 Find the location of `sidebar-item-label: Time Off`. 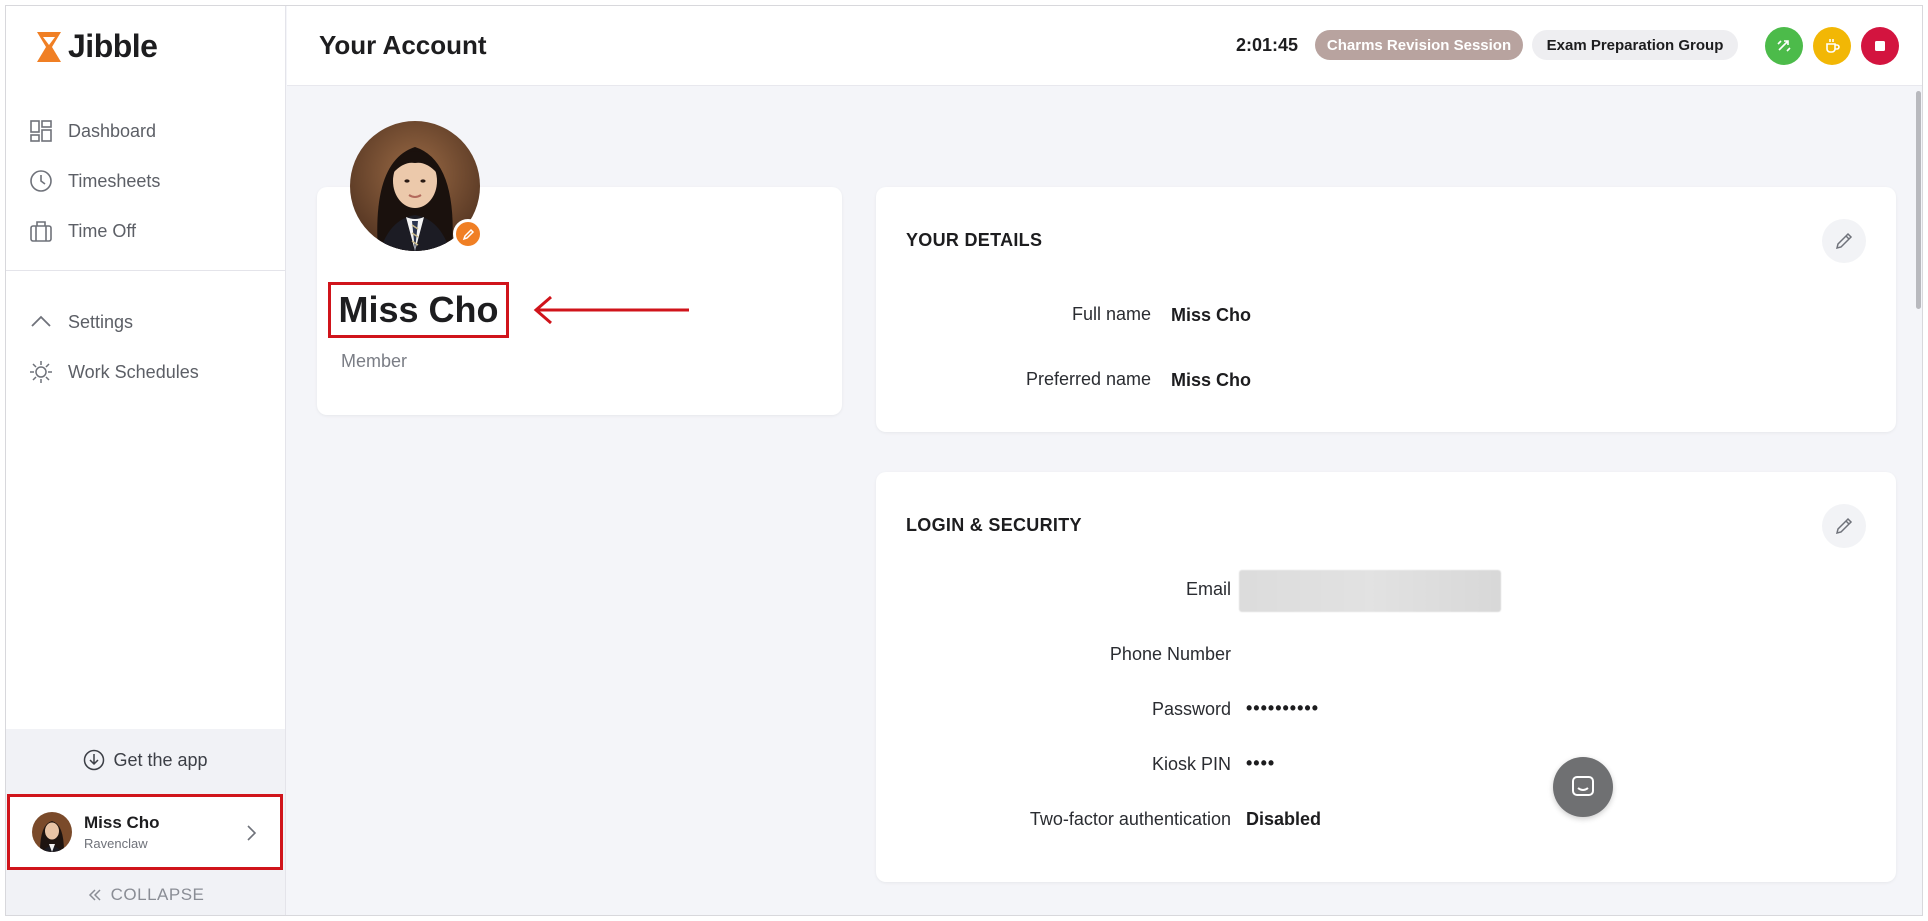

sidebar-item-label: Time Off is located at coordinates (102, 230).